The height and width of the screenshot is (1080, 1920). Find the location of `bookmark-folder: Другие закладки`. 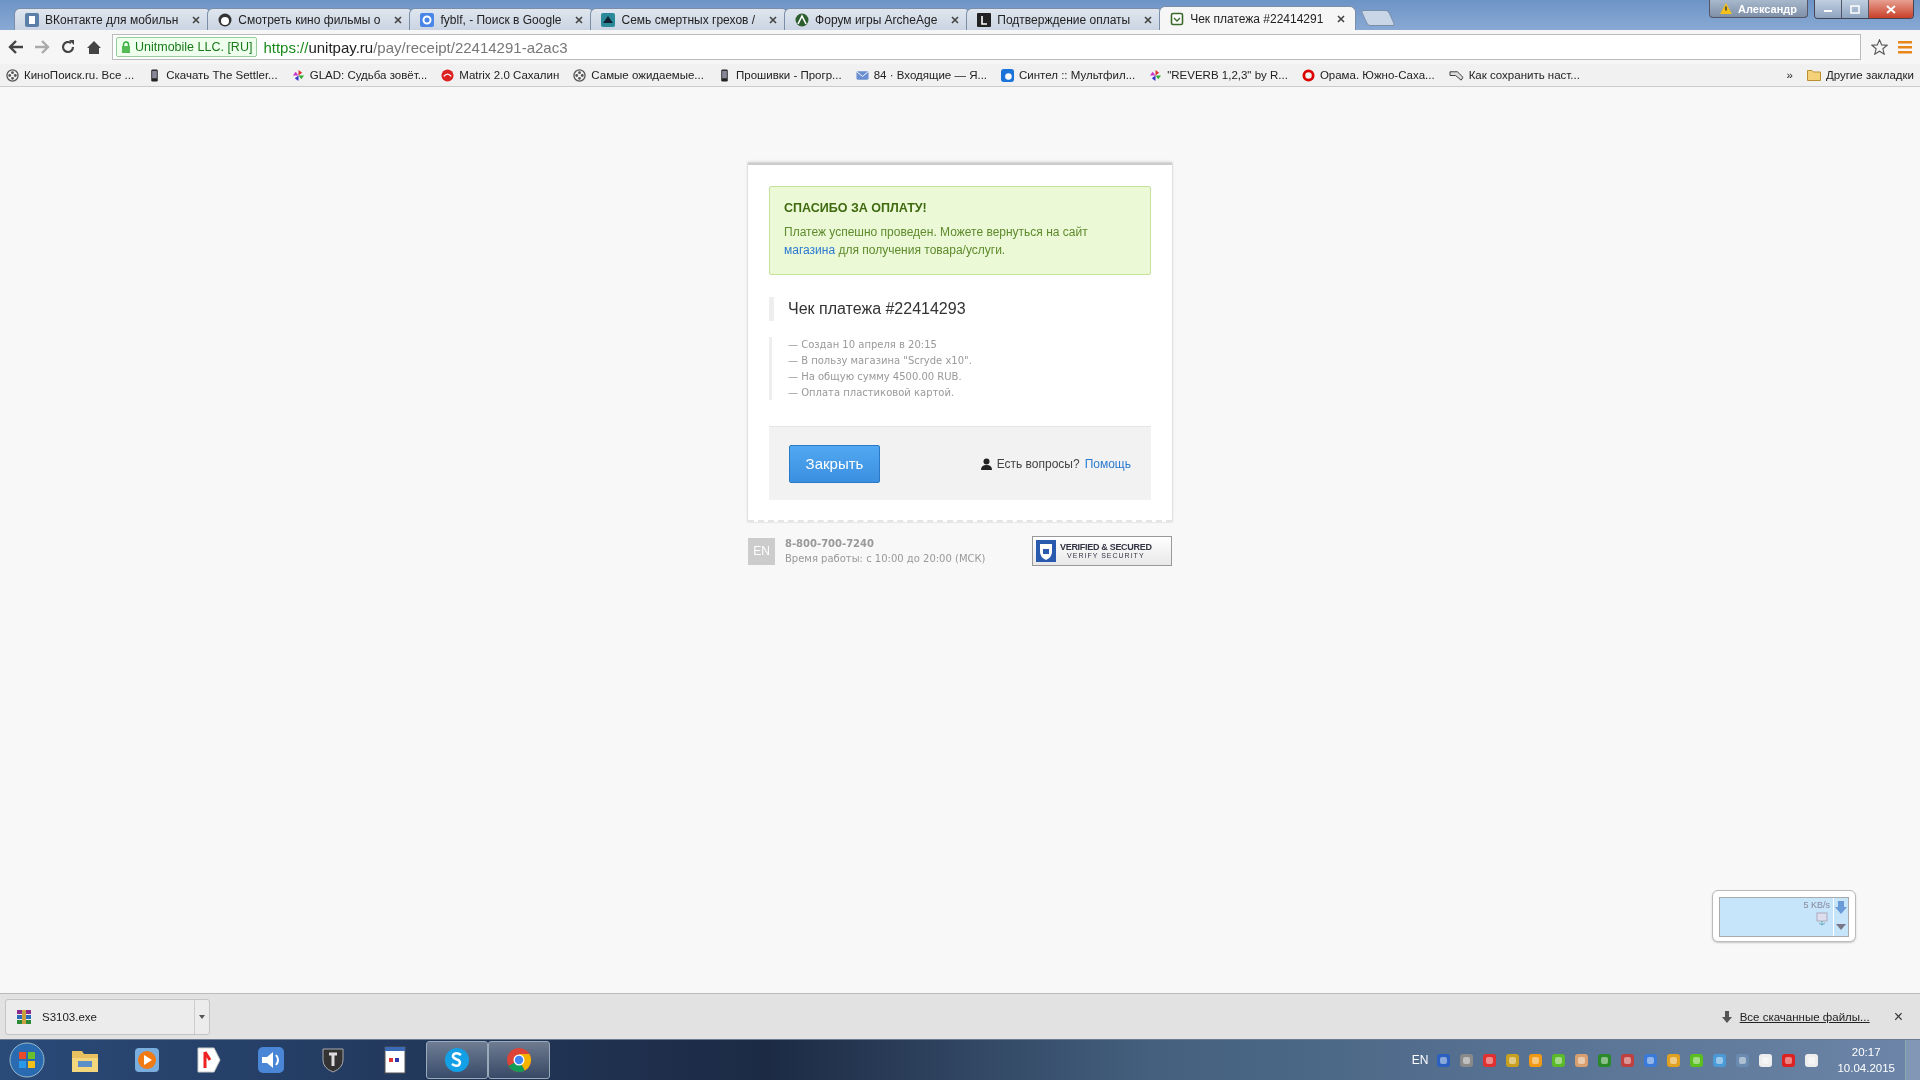

bookmark-folder: Другие закладки is located at coordinates (1860, 75).